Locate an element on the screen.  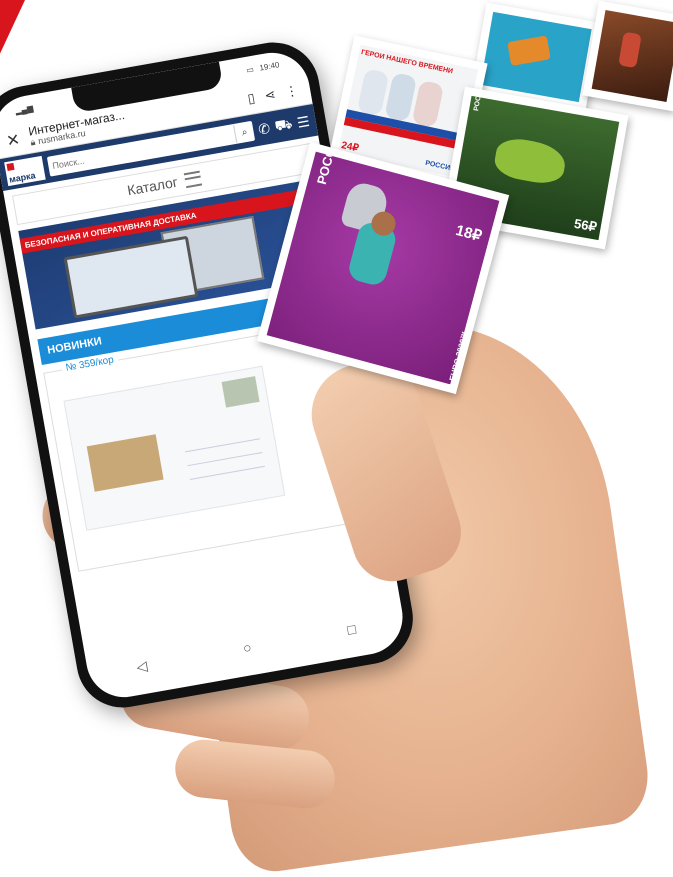
more-icon: ⋮ is located at coordinates (292, 91).